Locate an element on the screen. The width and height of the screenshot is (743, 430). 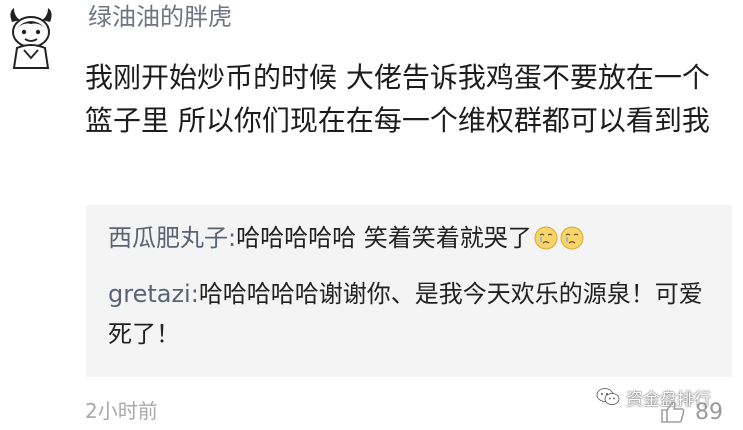
reply-item: 西瓜肥丸子:哈哈哈哈哈 笑着笑着就哭了 is located at coordinates (413, 238).